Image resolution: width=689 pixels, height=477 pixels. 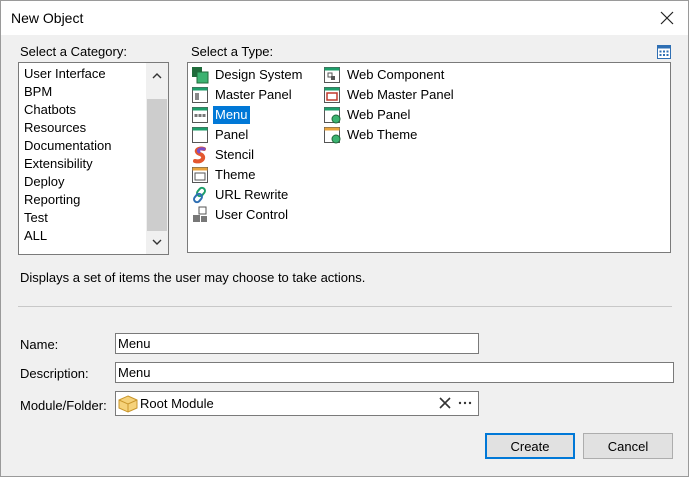 What do you see at coordinates (199, 155) in the screenshot?
I see `stencil-icon` at bounding box center [199, 155].